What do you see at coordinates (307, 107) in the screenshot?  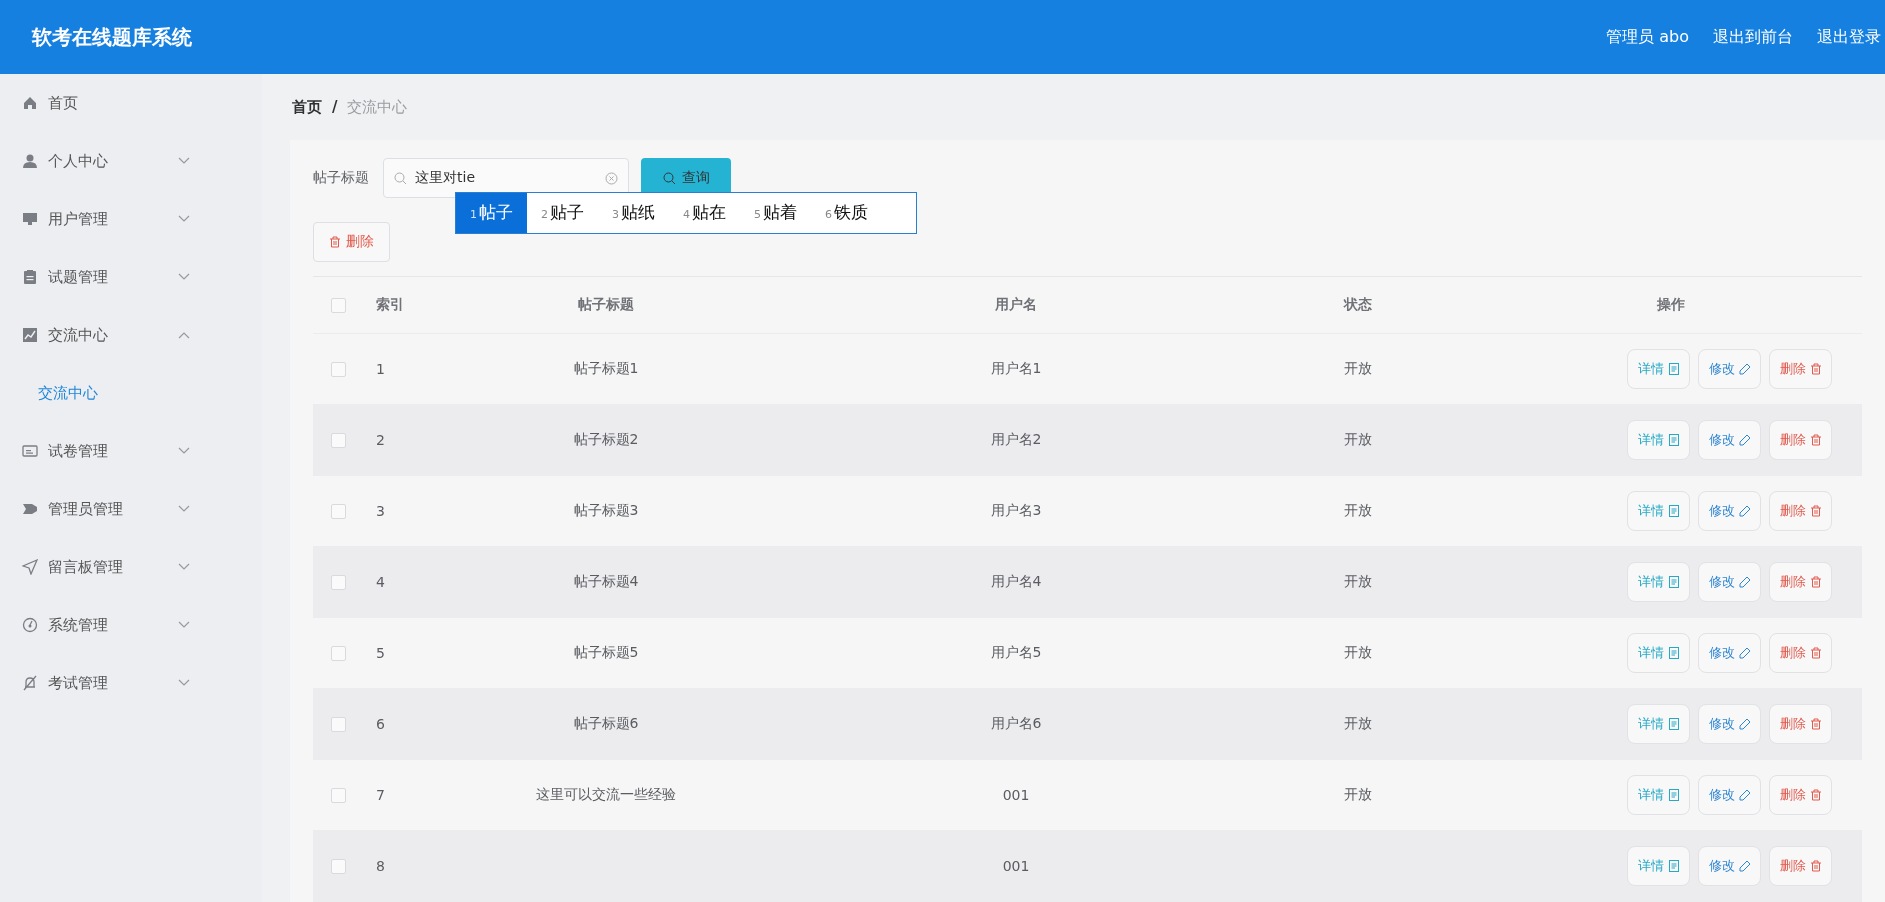 I see `breadcrumb-item: 首页` at bounding box center [307, 107].